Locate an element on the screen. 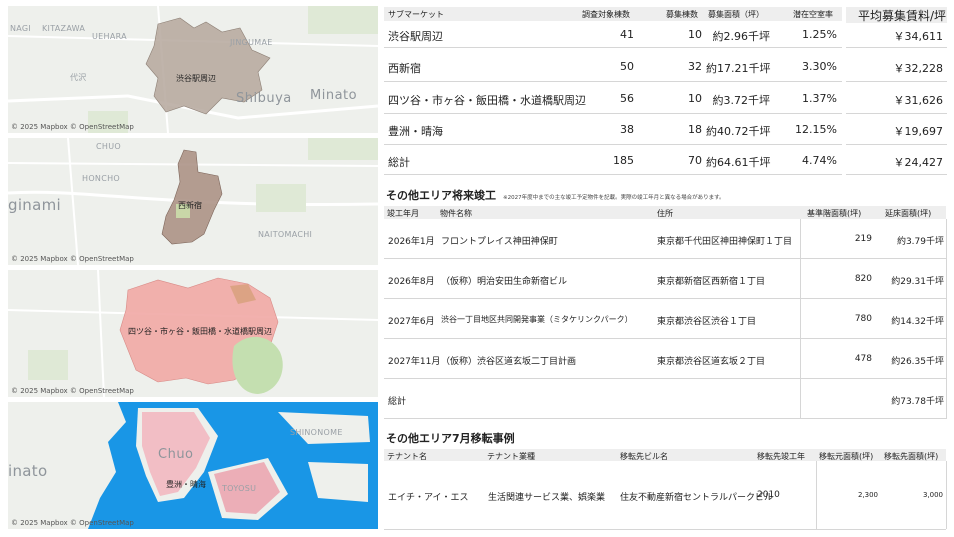 The height and width of the screenshot is (537, 954). survey-count: 56 is located at coordinates (627, 98).